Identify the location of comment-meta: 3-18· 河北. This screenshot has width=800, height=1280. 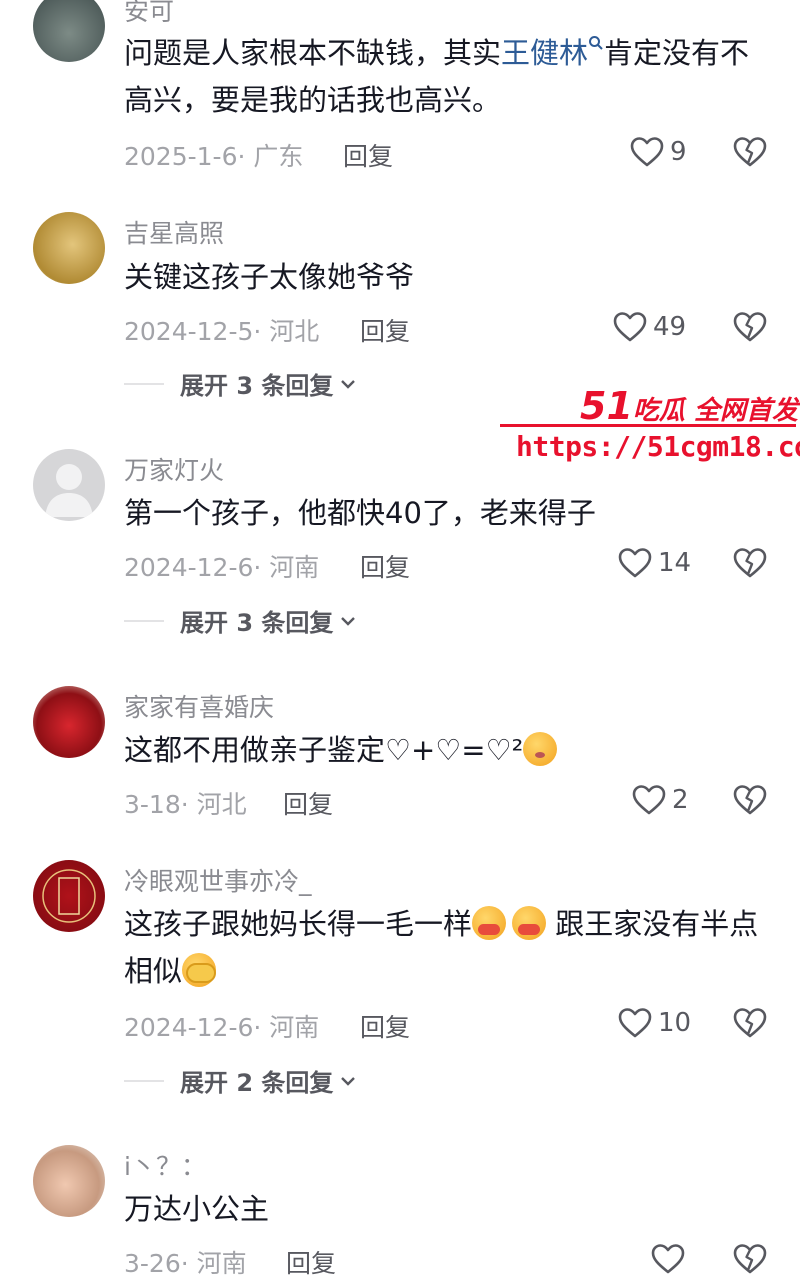
(185, 804).